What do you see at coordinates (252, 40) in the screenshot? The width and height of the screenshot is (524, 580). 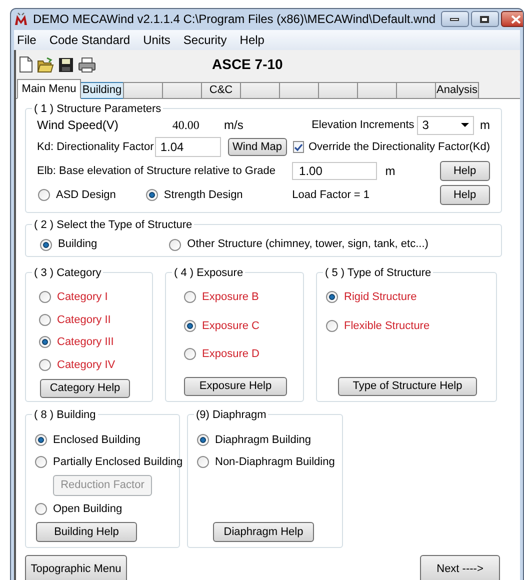 I see `menu-item: Help` at bounding box center [252, 40].